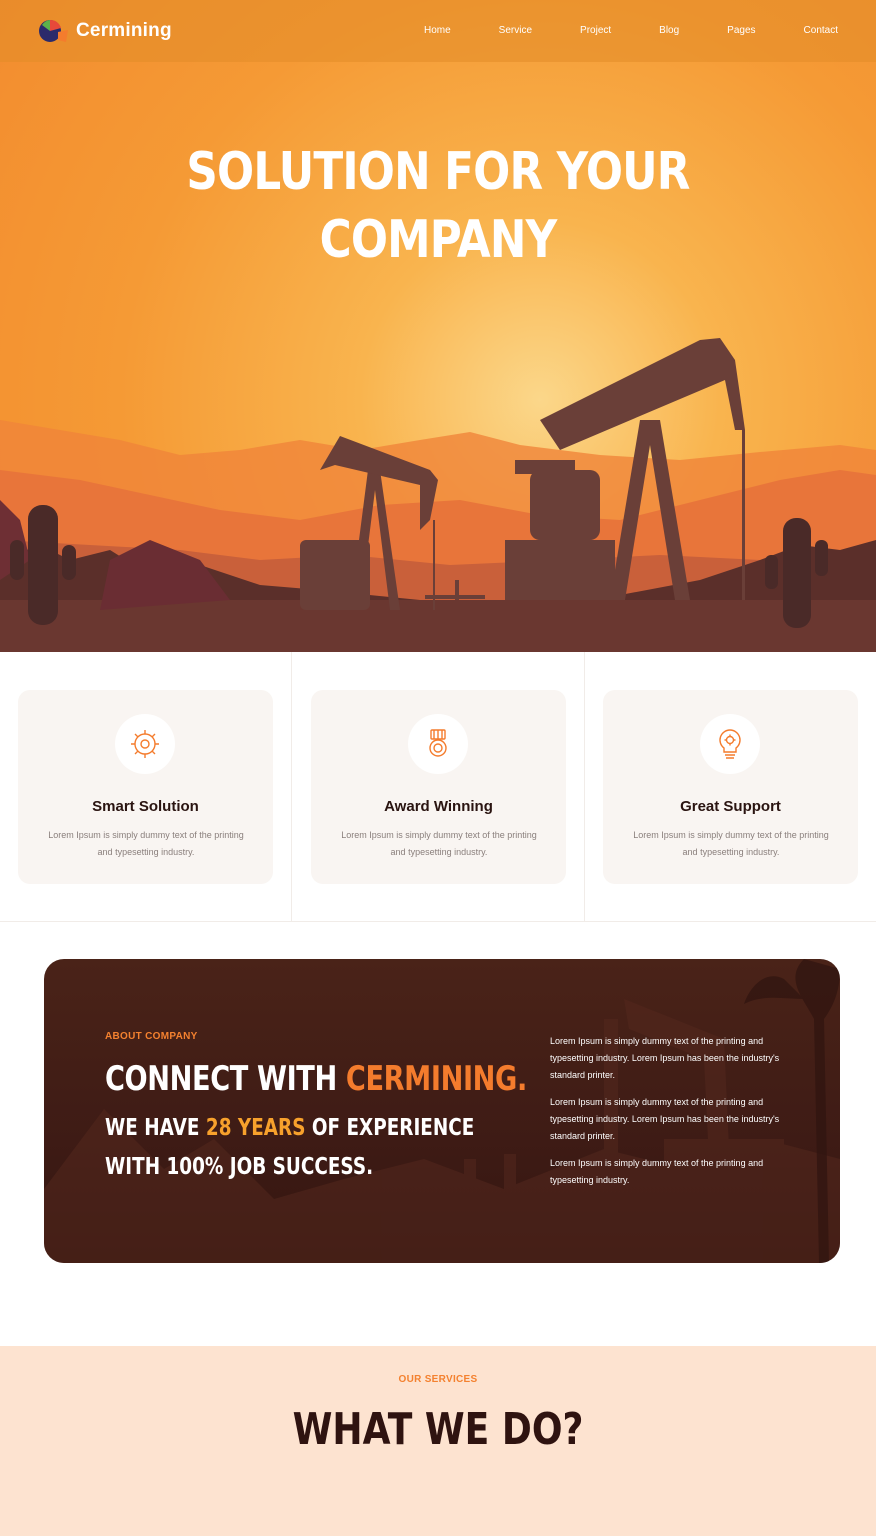 The width and height of the screenshot is (876, 1536). I want to click on services-section: OUR SERVICES WHAT WE DO?, so click(438, 1441).